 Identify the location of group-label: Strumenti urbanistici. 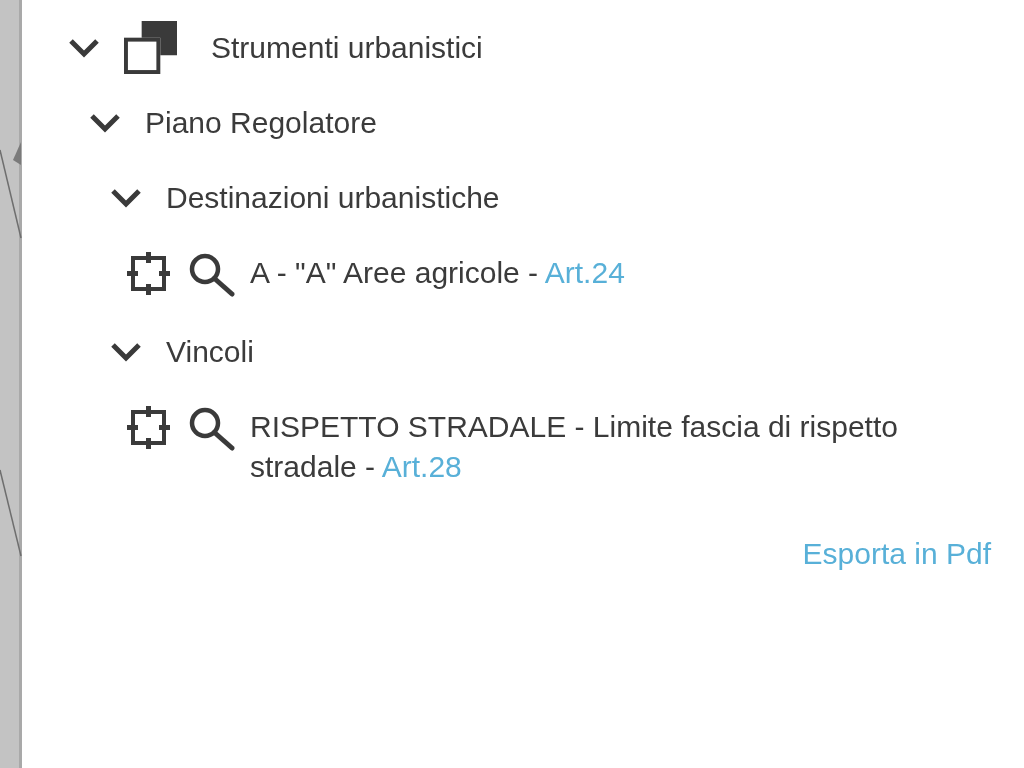
(347, 47).